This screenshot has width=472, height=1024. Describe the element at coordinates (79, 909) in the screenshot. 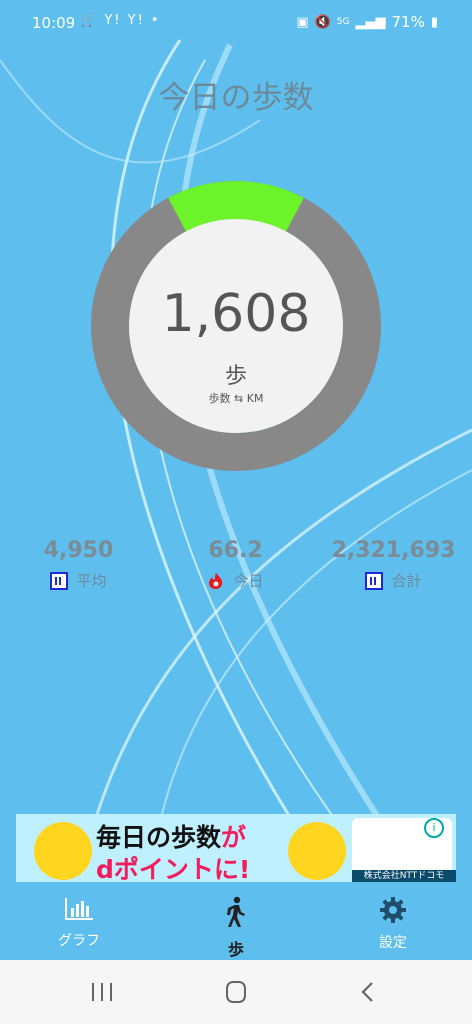

I see `bar-chart-icon` at that location.